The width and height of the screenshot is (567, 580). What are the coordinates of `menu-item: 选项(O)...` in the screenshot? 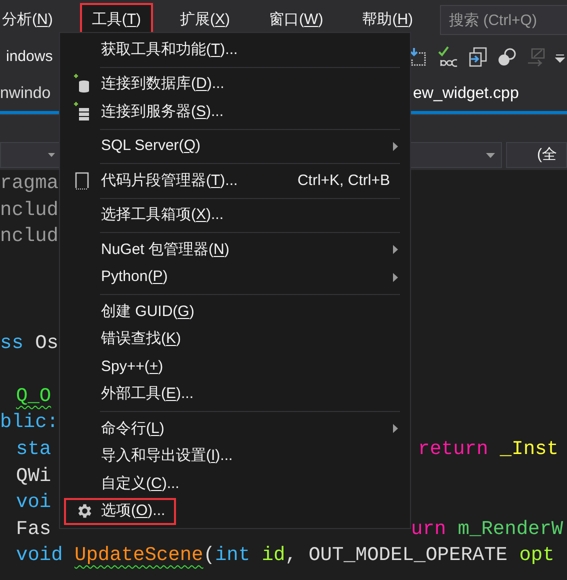 It's located at (120, 511).